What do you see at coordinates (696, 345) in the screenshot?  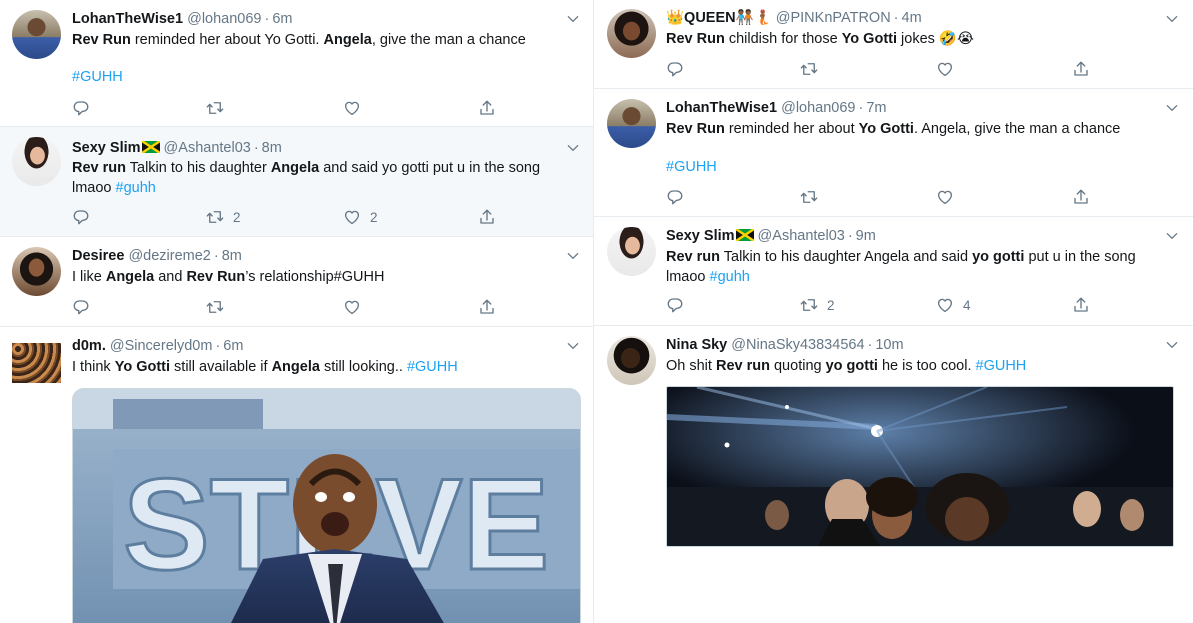 I see `user-name: Nina Sky` at bounding box center [696, 345].